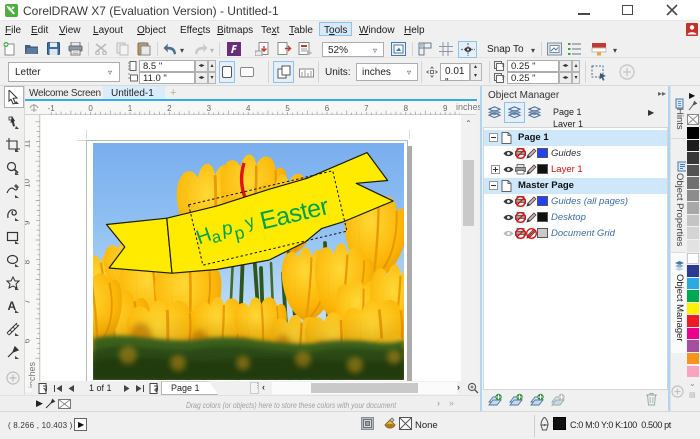 This screenshot has height=439, width=700. Describe the element at coordinates (52, 108) in the screenshot. I see `svg-text: -1` at that location.